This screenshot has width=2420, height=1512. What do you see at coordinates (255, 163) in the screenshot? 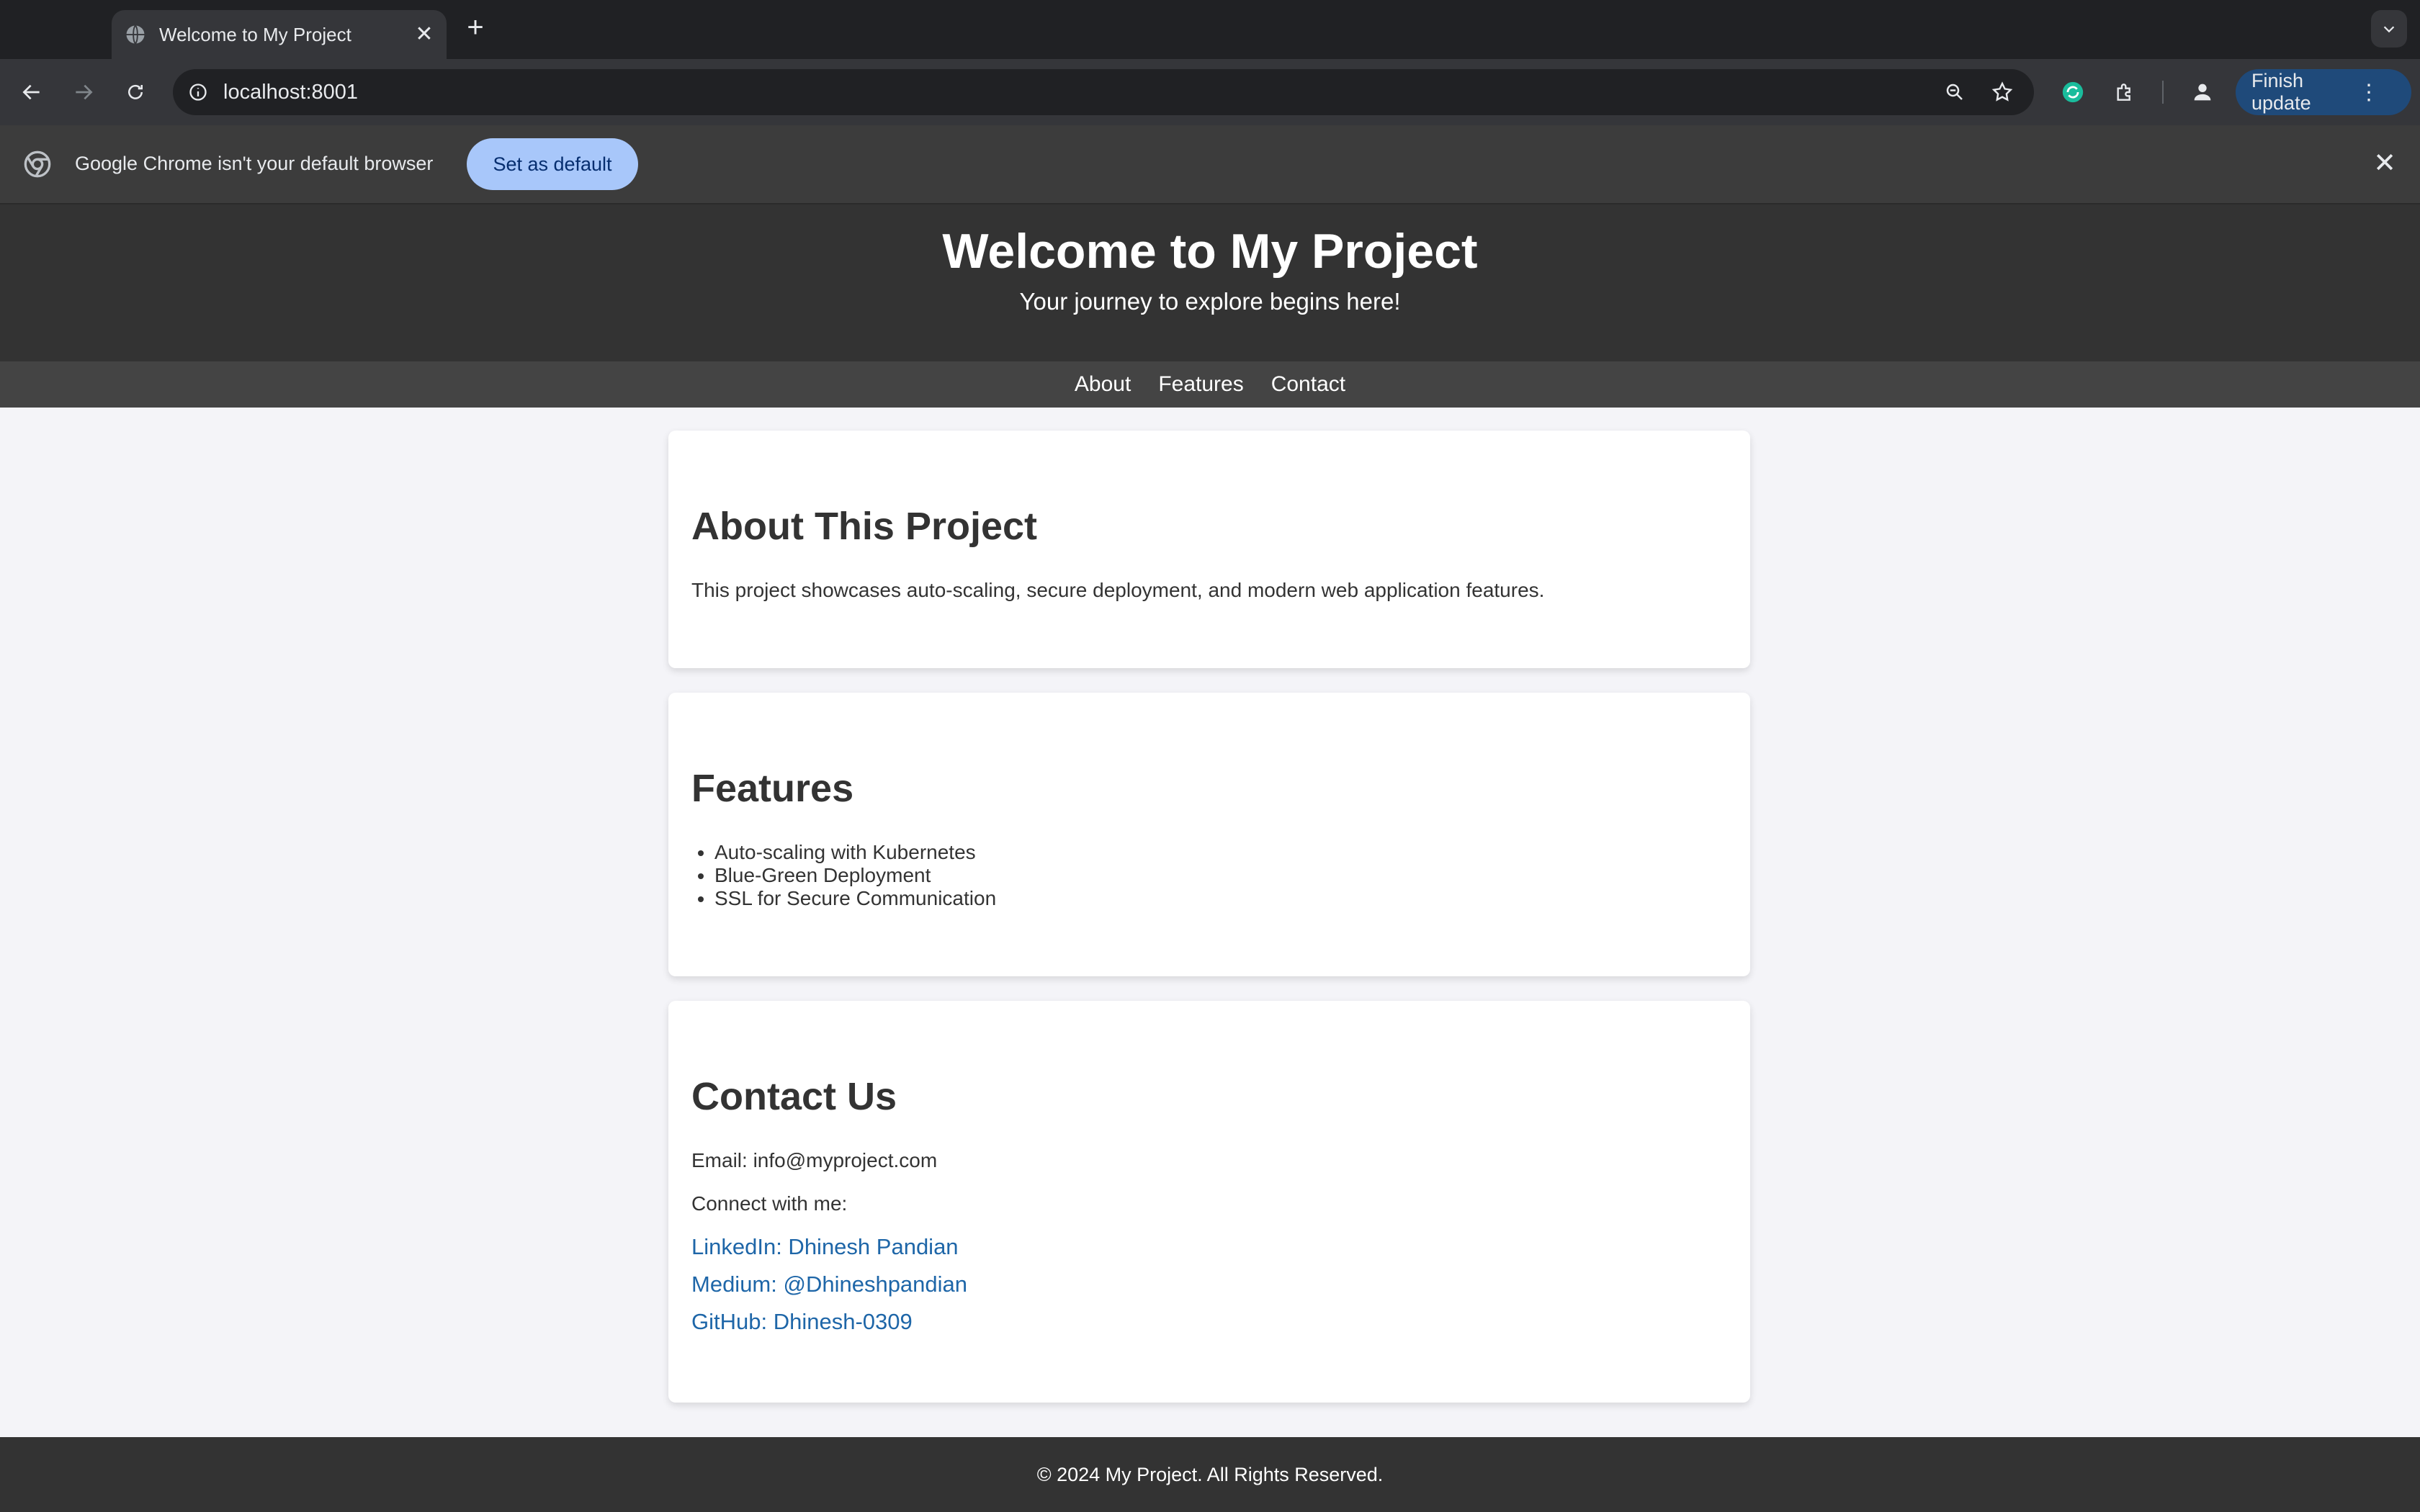
I see `infobar-message: Google Chrome isn't your default browser` at bounding box center [255, 163].